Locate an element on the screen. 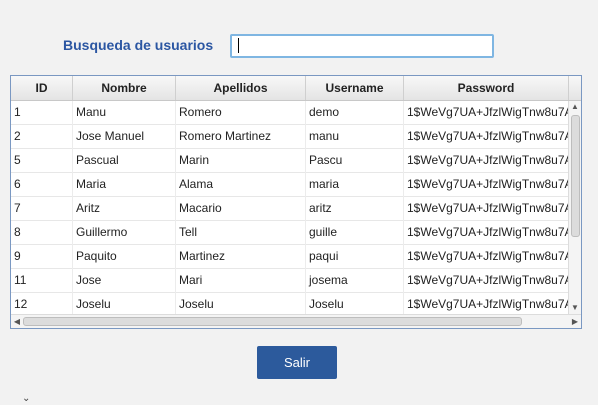  column-header-username: Username is located at coordinates (355, 88).